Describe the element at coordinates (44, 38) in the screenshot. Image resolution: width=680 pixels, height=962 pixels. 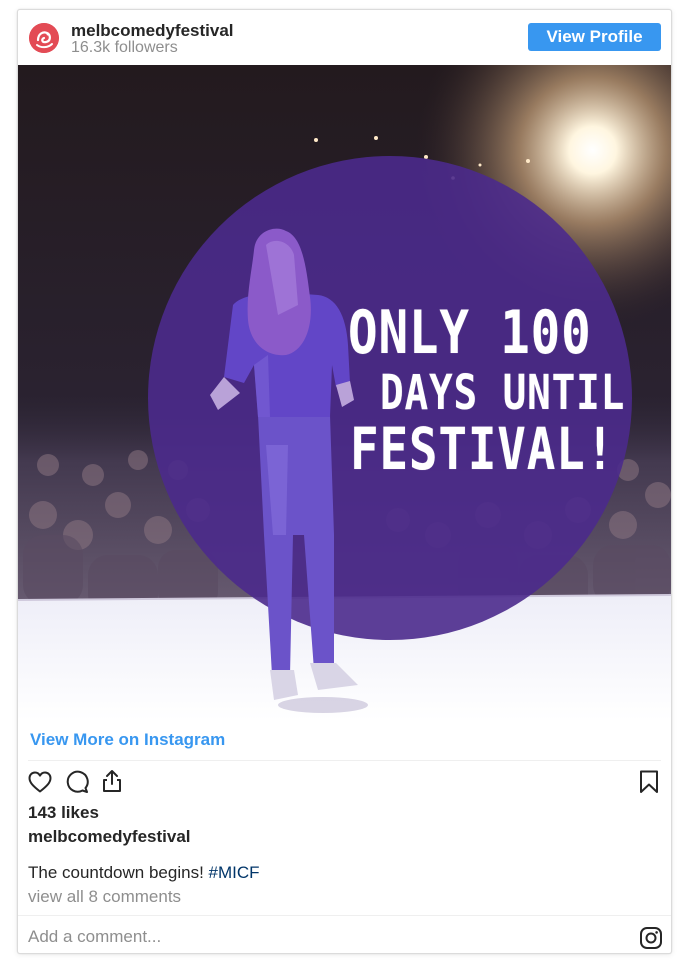
I see `profile-avatar` at that location.